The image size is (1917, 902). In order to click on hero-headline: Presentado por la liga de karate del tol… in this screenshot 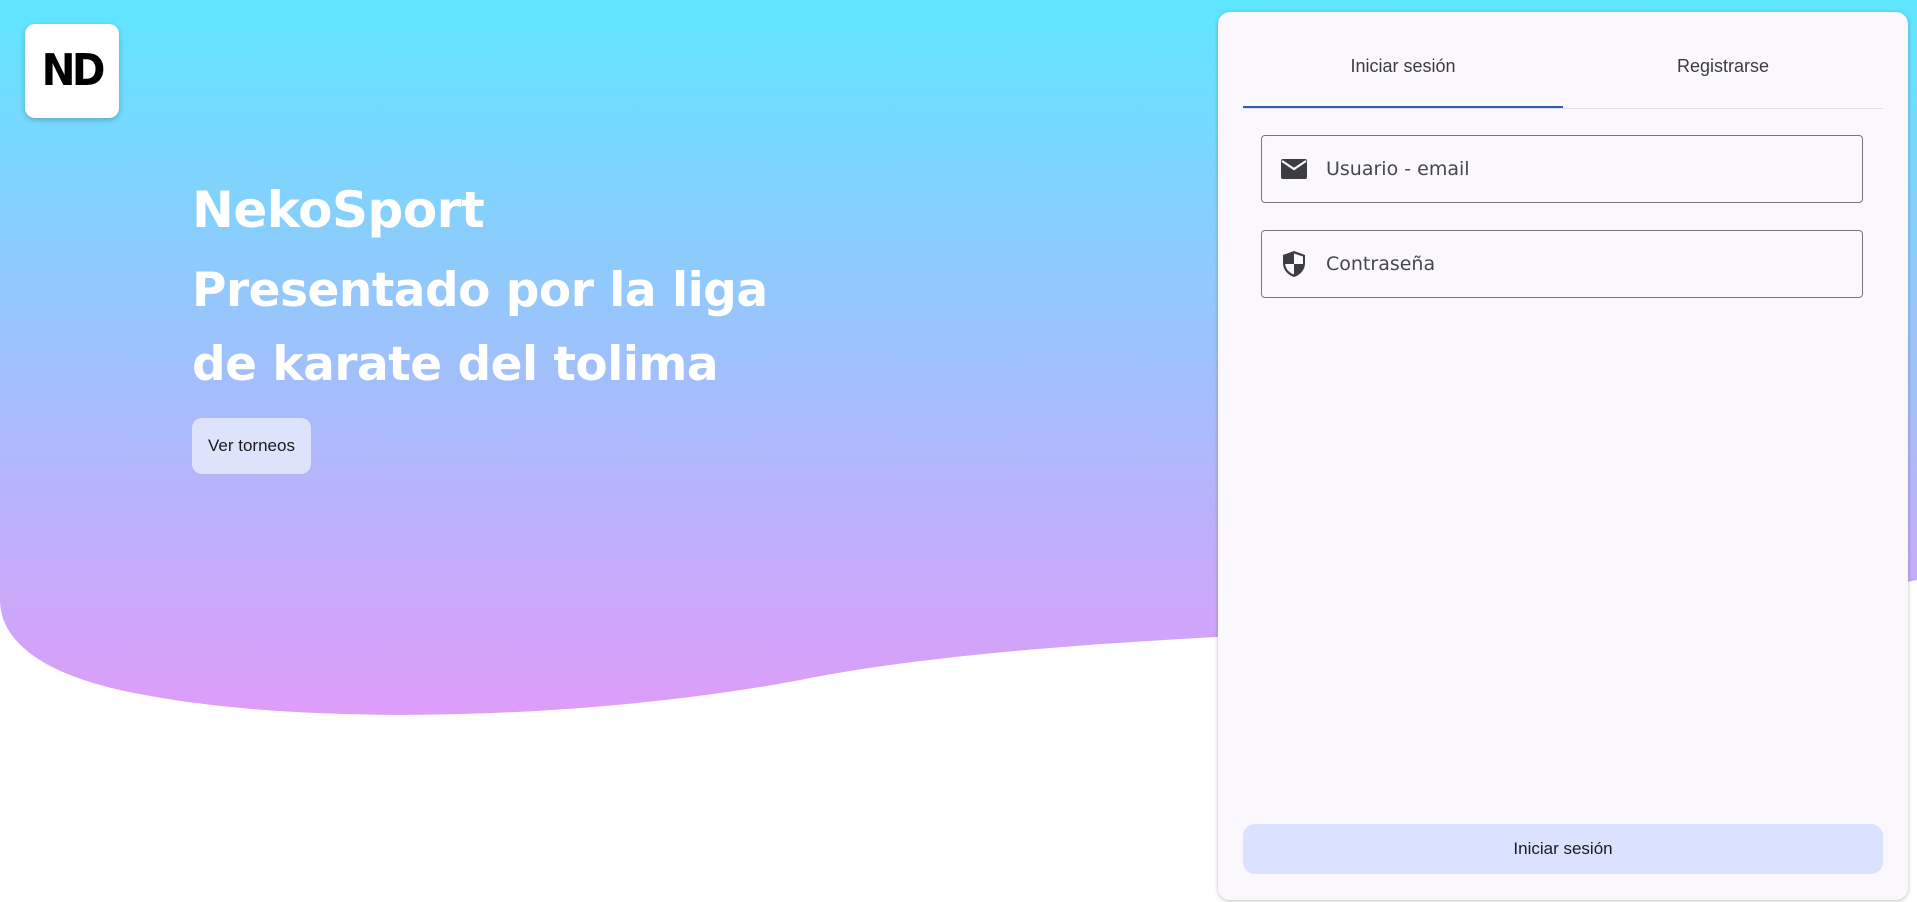, I will do `click(480, 327)`.